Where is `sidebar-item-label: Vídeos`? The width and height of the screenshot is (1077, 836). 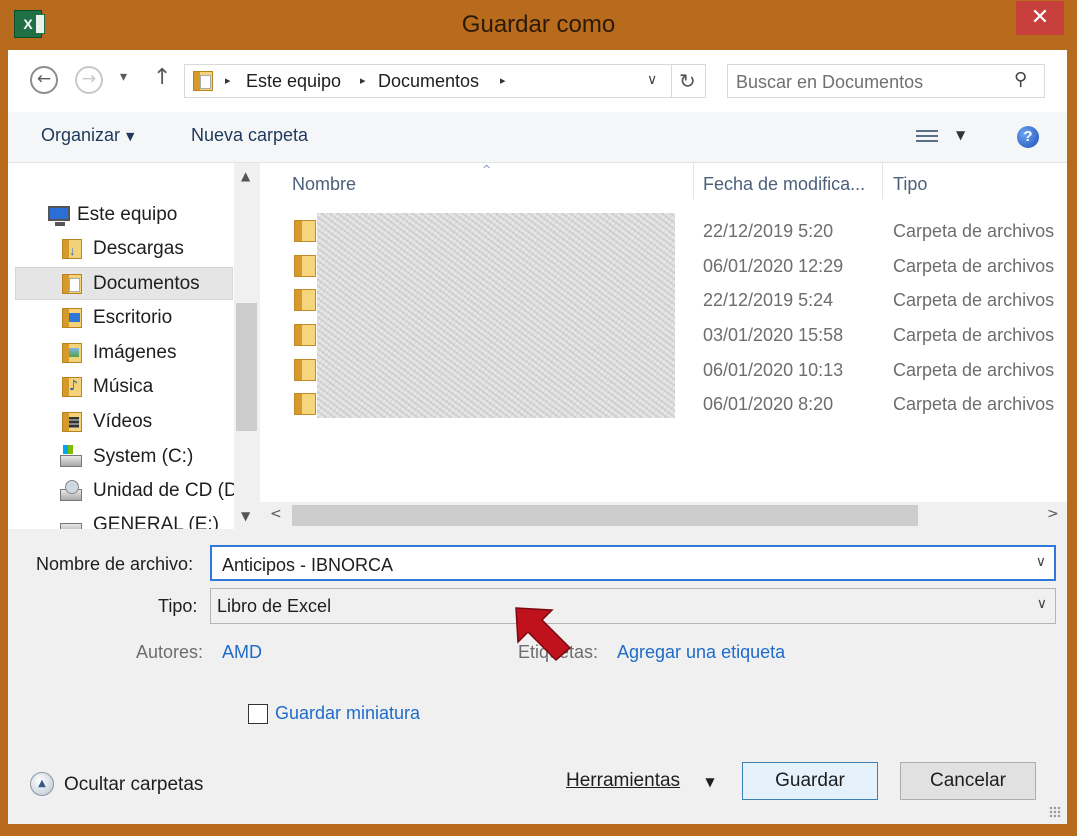 sidebar-item-label: Vídeos is located at coordinates (123, 421).